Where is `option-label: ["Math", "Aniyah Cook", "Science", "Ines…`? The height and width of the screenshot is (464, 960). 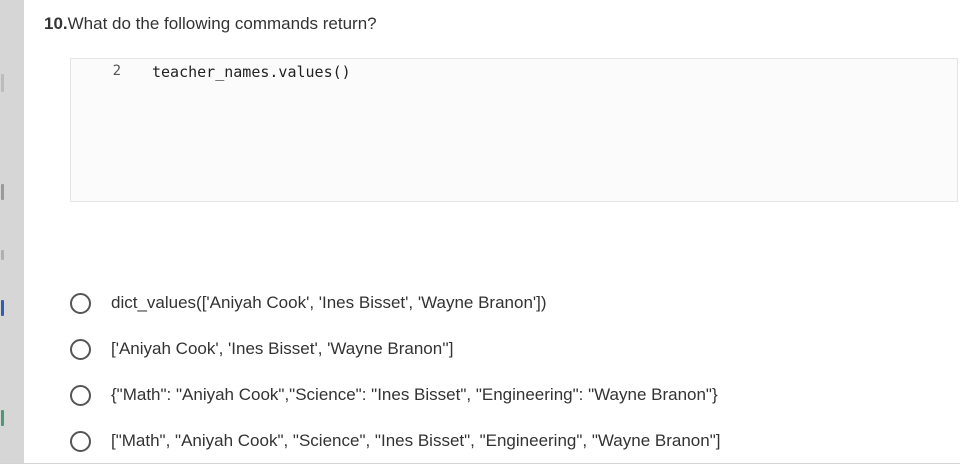 option-label: ["Math", "Aniyah Cook", "Science", "Ines… is located at coordinates (416, 440).